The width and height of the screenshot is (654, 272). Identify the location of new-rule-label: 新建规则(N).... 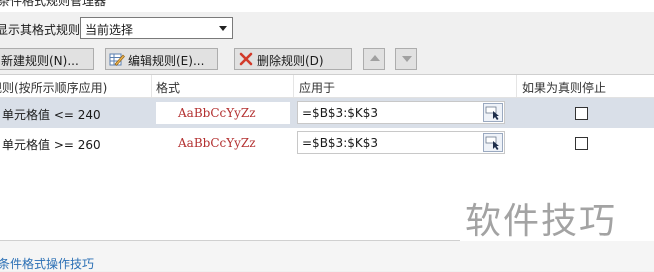
(40, 61).